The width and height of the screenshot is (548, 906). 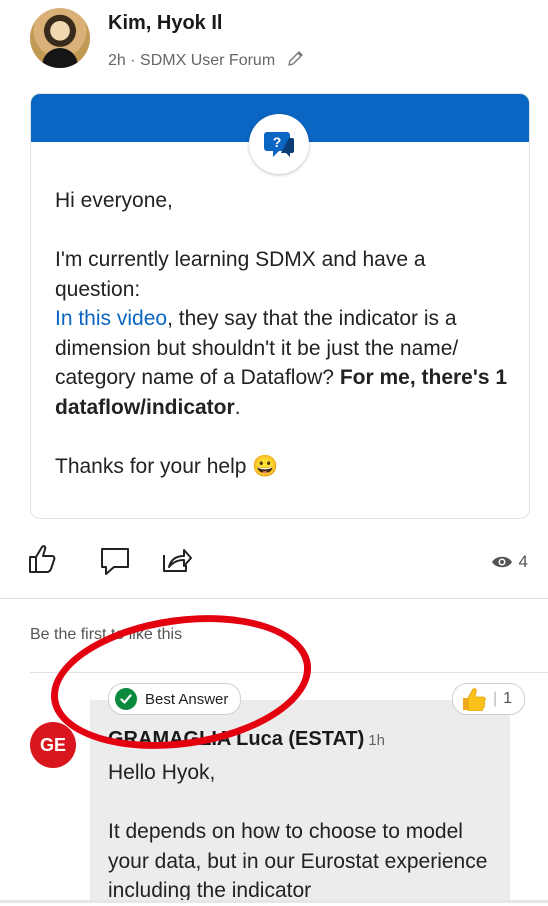 I want to click on share-icon, so click(x=177, y=562).